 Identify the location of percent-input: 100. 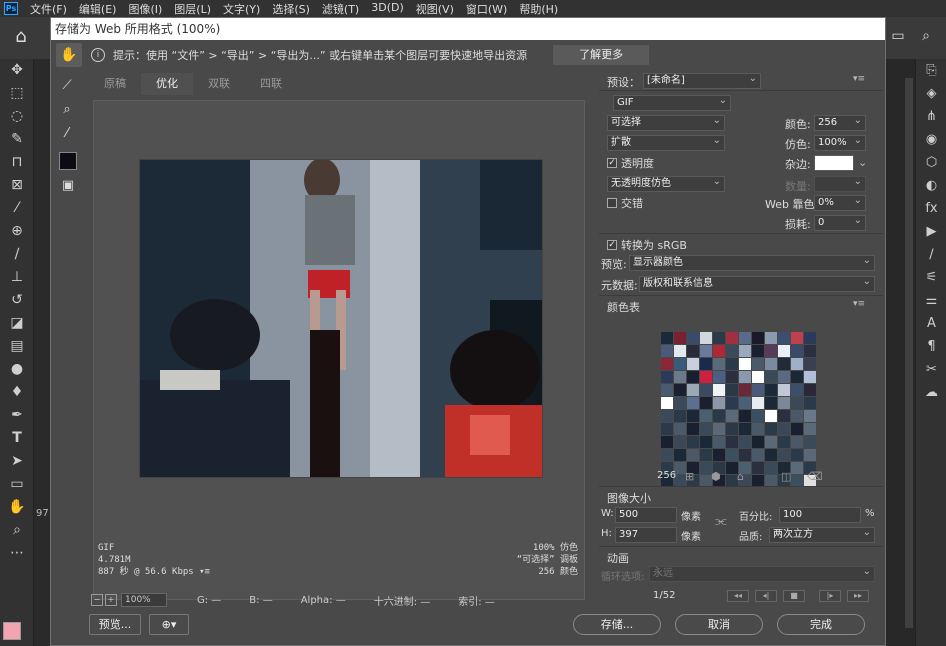
(820, 515).